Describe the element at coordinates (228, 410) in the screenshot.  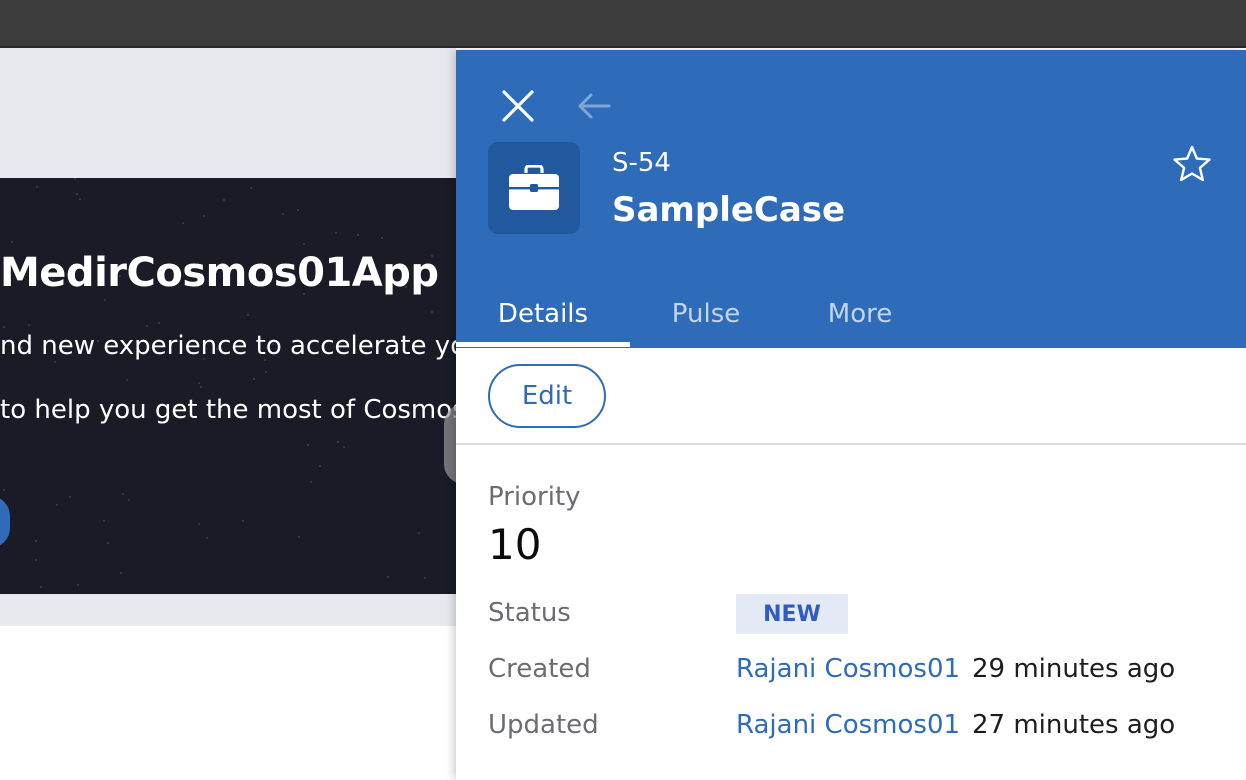
I see `hero-description-line2: to help you get the most of Cosmos` at that location.